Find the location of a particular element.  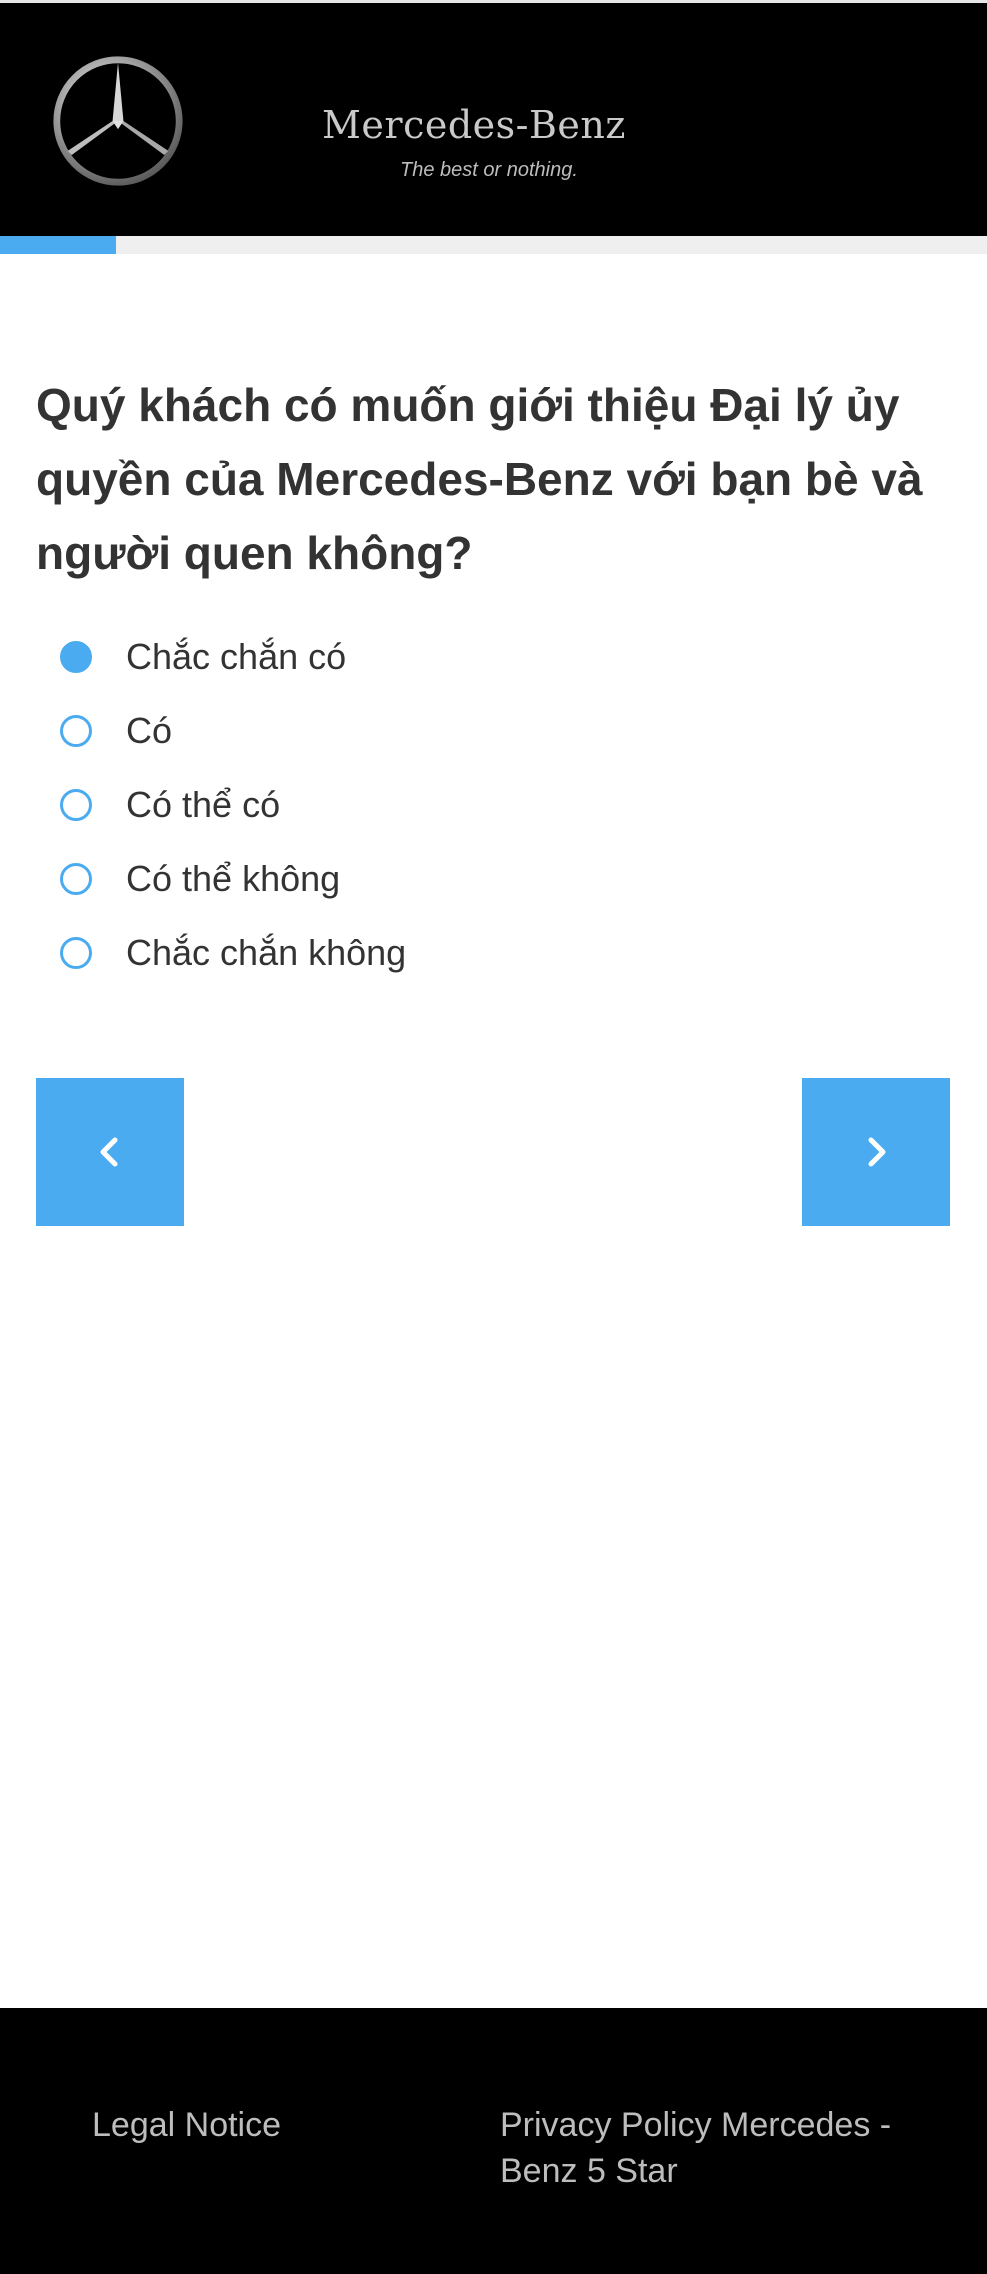

brand-tagline: The best or nothing. is located at coordinates (489, 170).